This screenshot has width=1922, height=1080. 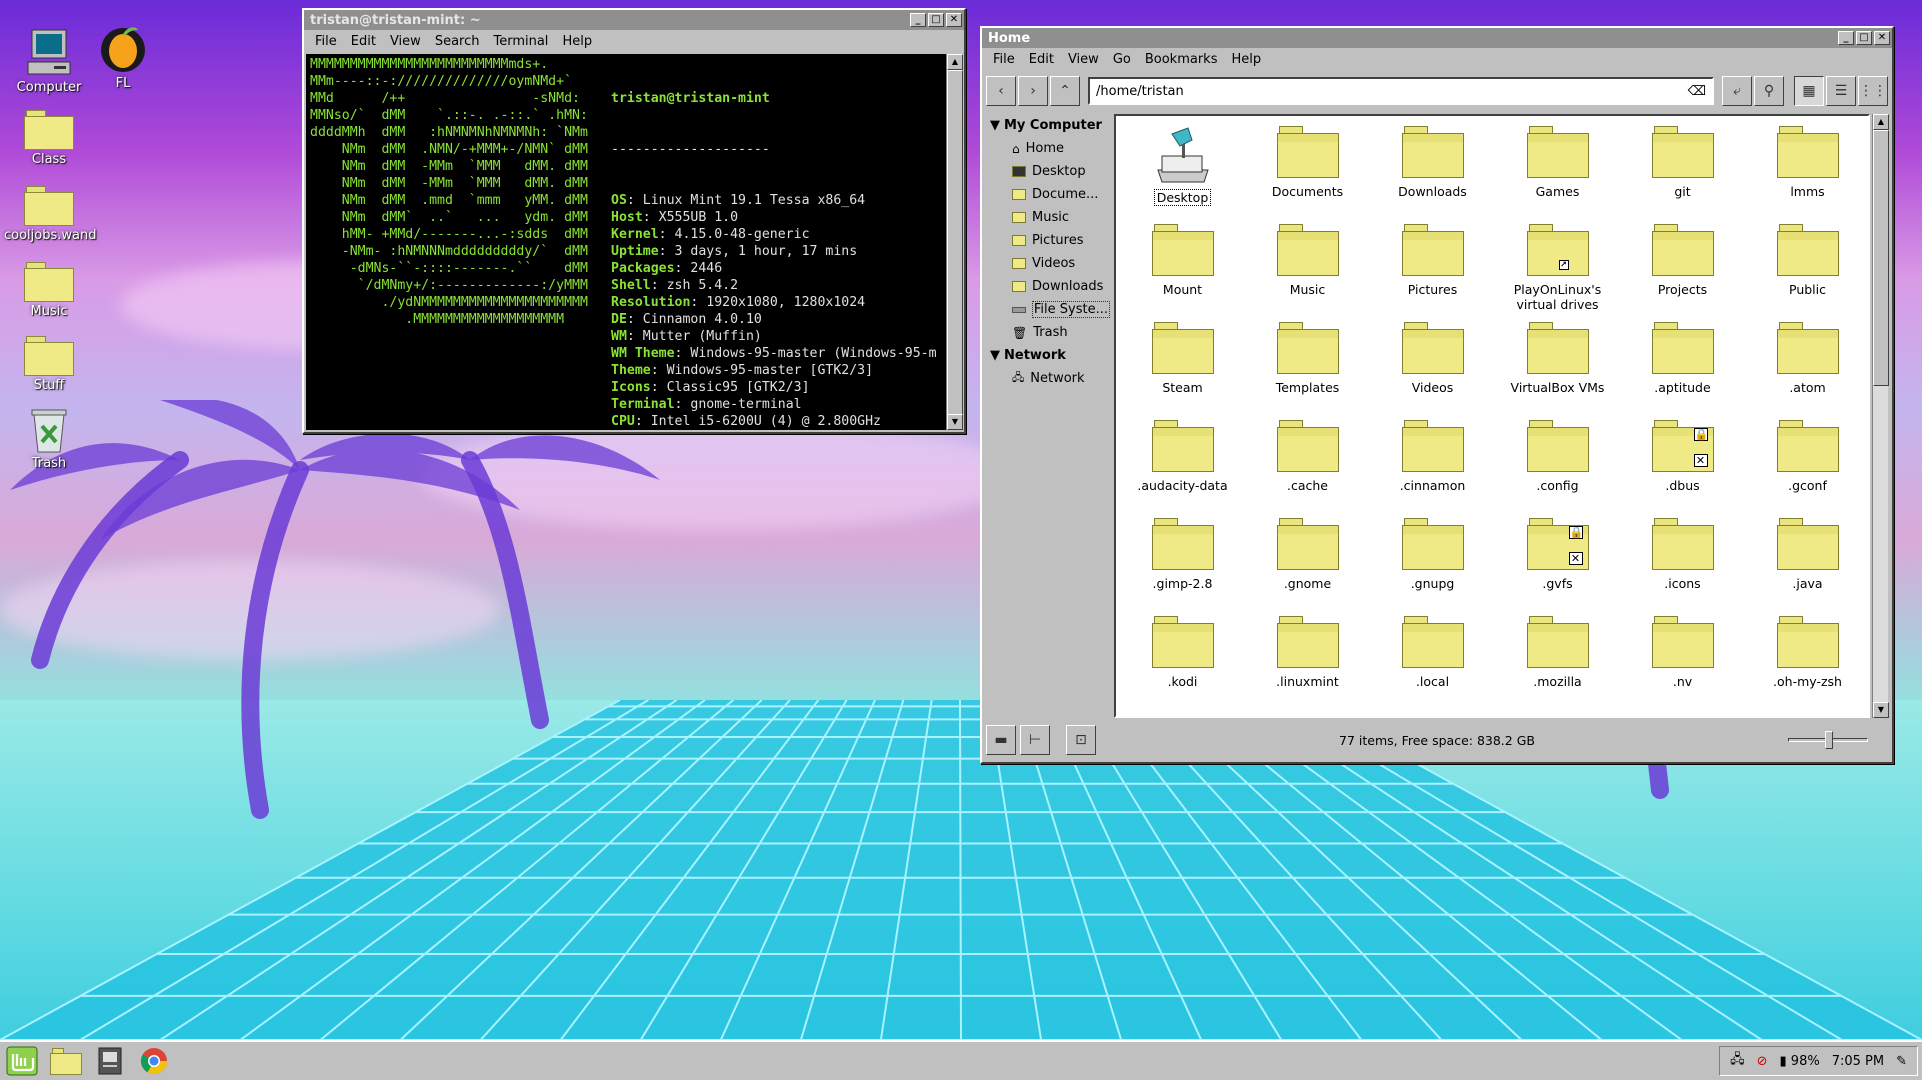 I want to click on launcher-files, so click(x=66, y=1061).